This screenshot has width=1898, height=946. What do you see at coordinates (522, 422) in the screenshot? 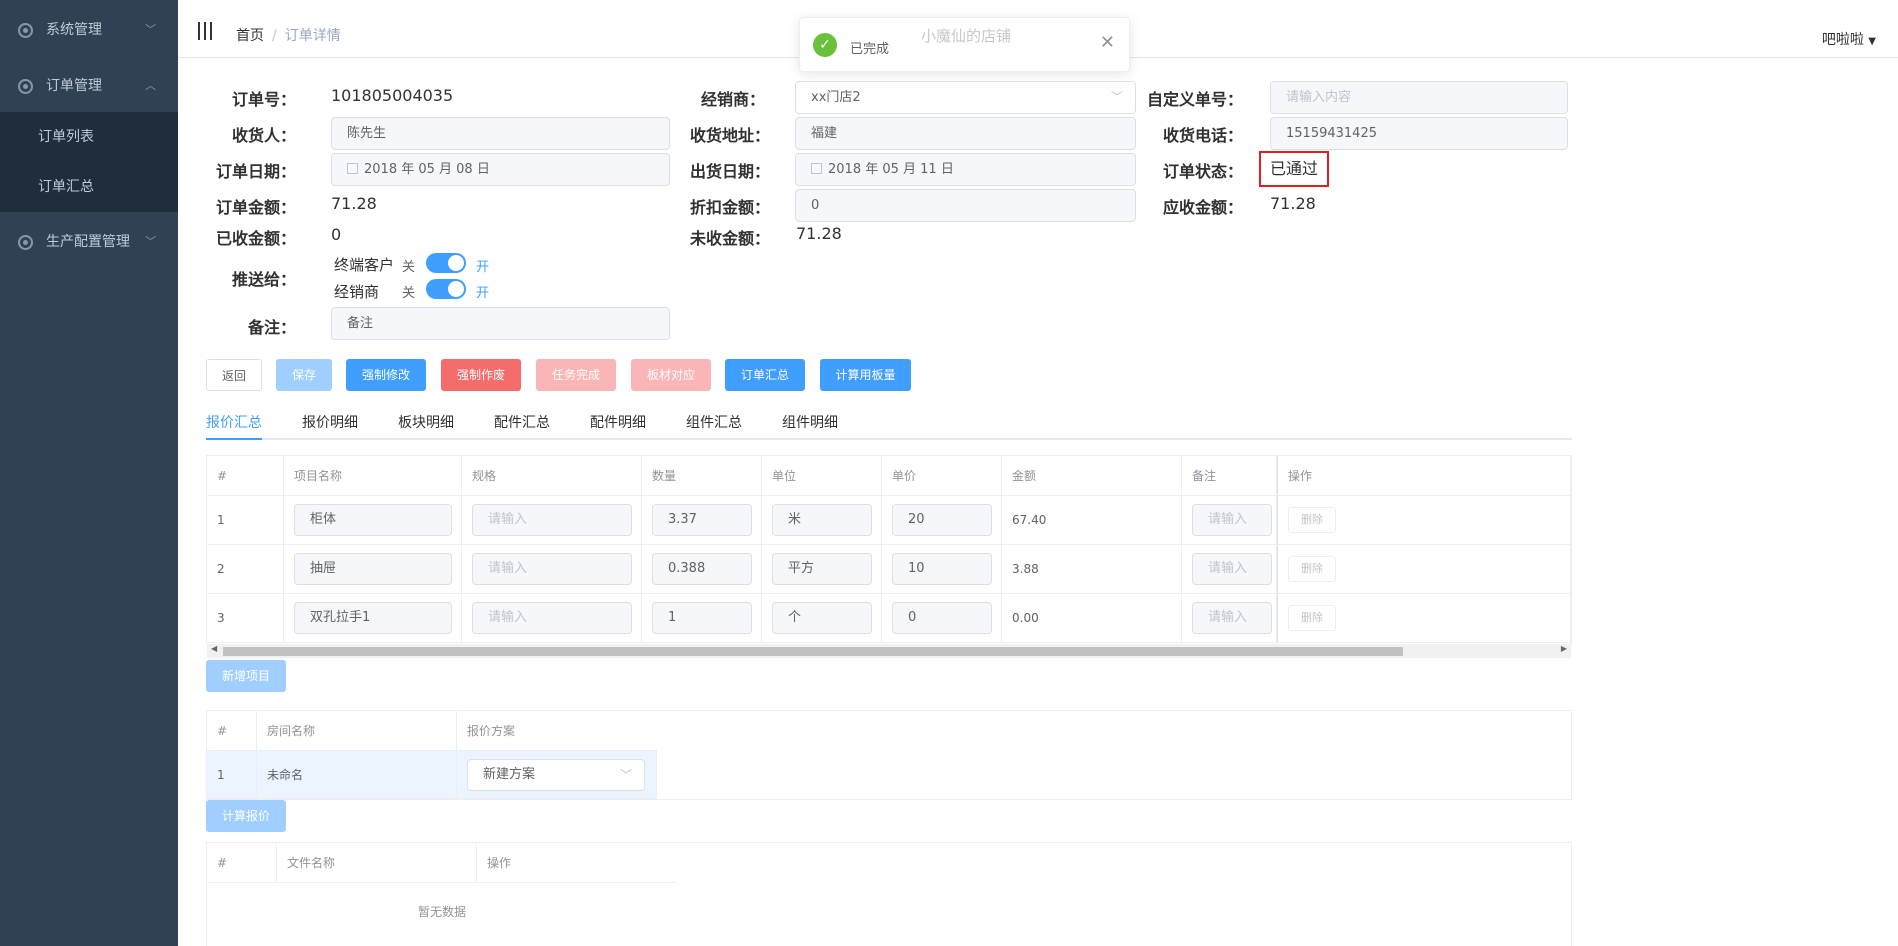
I see `tab-part-summary: 配件汇总` at bounding box center [522, 422].